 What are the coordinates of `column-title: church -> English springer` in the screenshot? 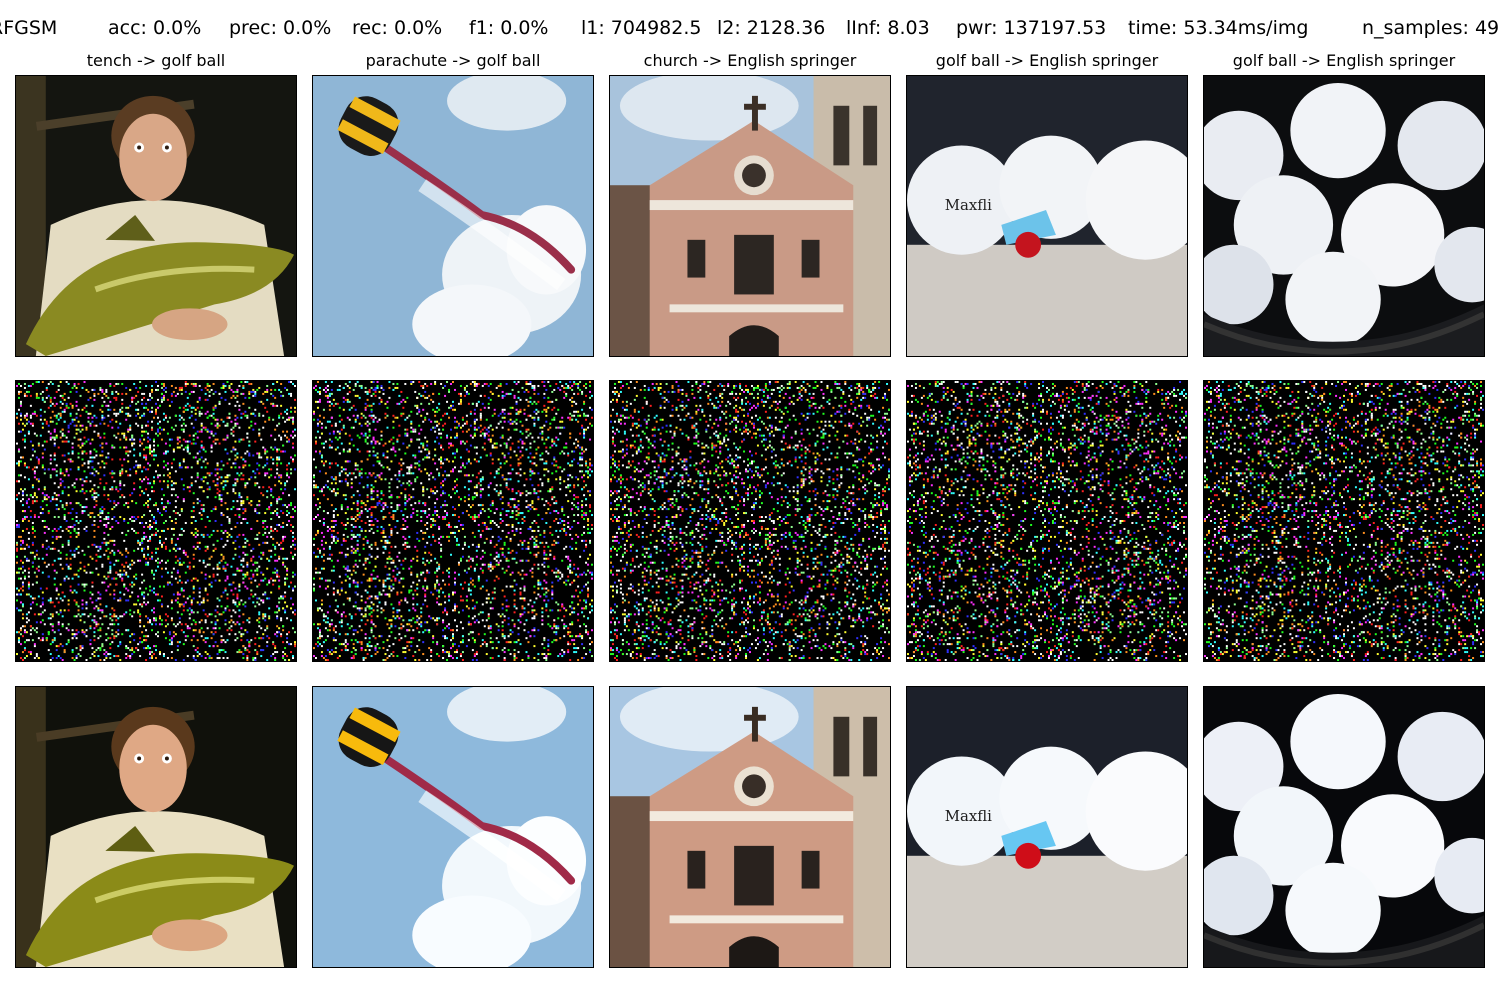 It's located at (750, 60).